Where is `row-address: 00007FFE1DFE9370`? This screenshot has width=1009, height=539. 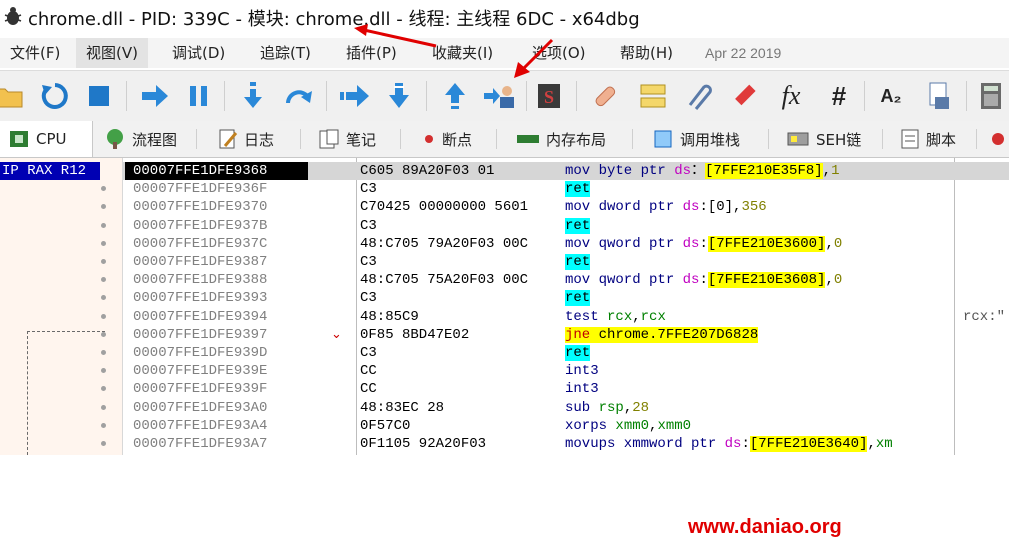
row-address: 00007FFE1DFE9370 is located at coordinates (200, 207).